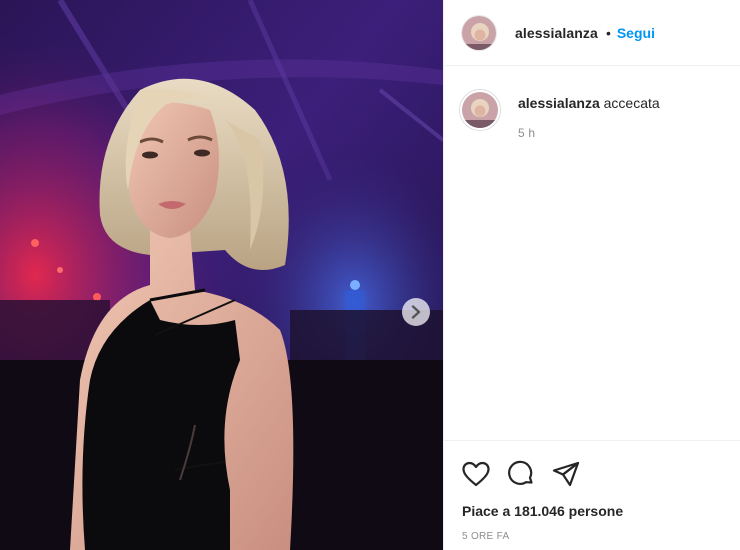 The image size is (740, 550). What do you see at coordinates (636, 33) in the screenshot?
I see `follow-button: Segui` at bounding box center [636, 33].